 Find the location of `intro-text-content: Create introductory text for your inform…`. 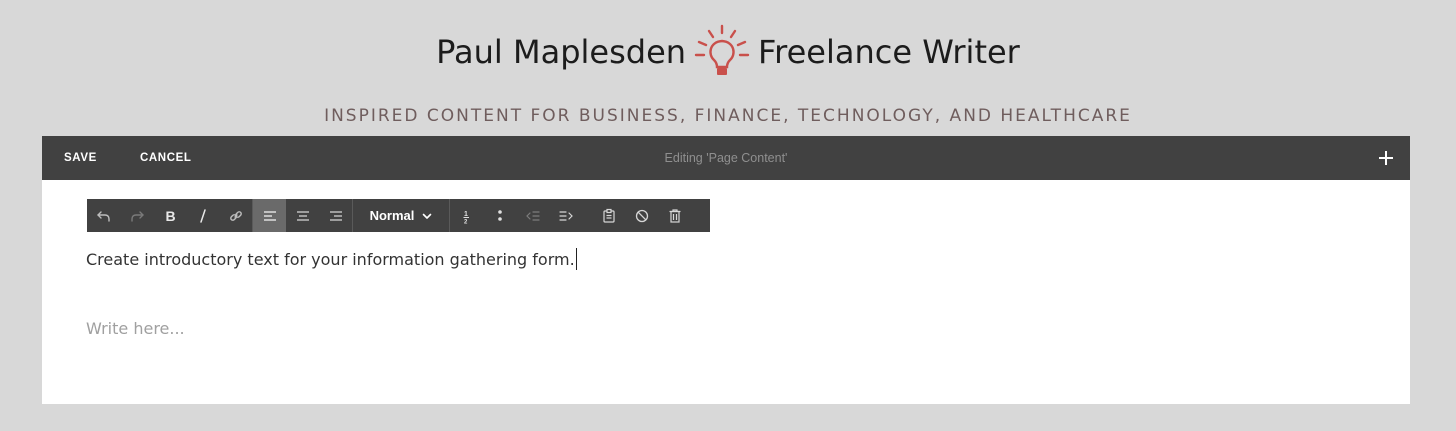

intro-text-content: Create introductory text for your inform… is located at coordinates (330, 259).